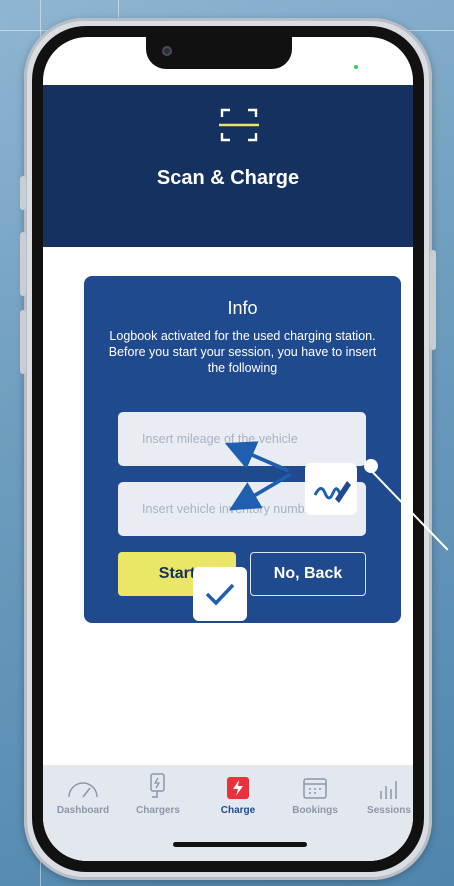 The image size is (454, 886). I want to click on calendar-icon, so click(315, 788).